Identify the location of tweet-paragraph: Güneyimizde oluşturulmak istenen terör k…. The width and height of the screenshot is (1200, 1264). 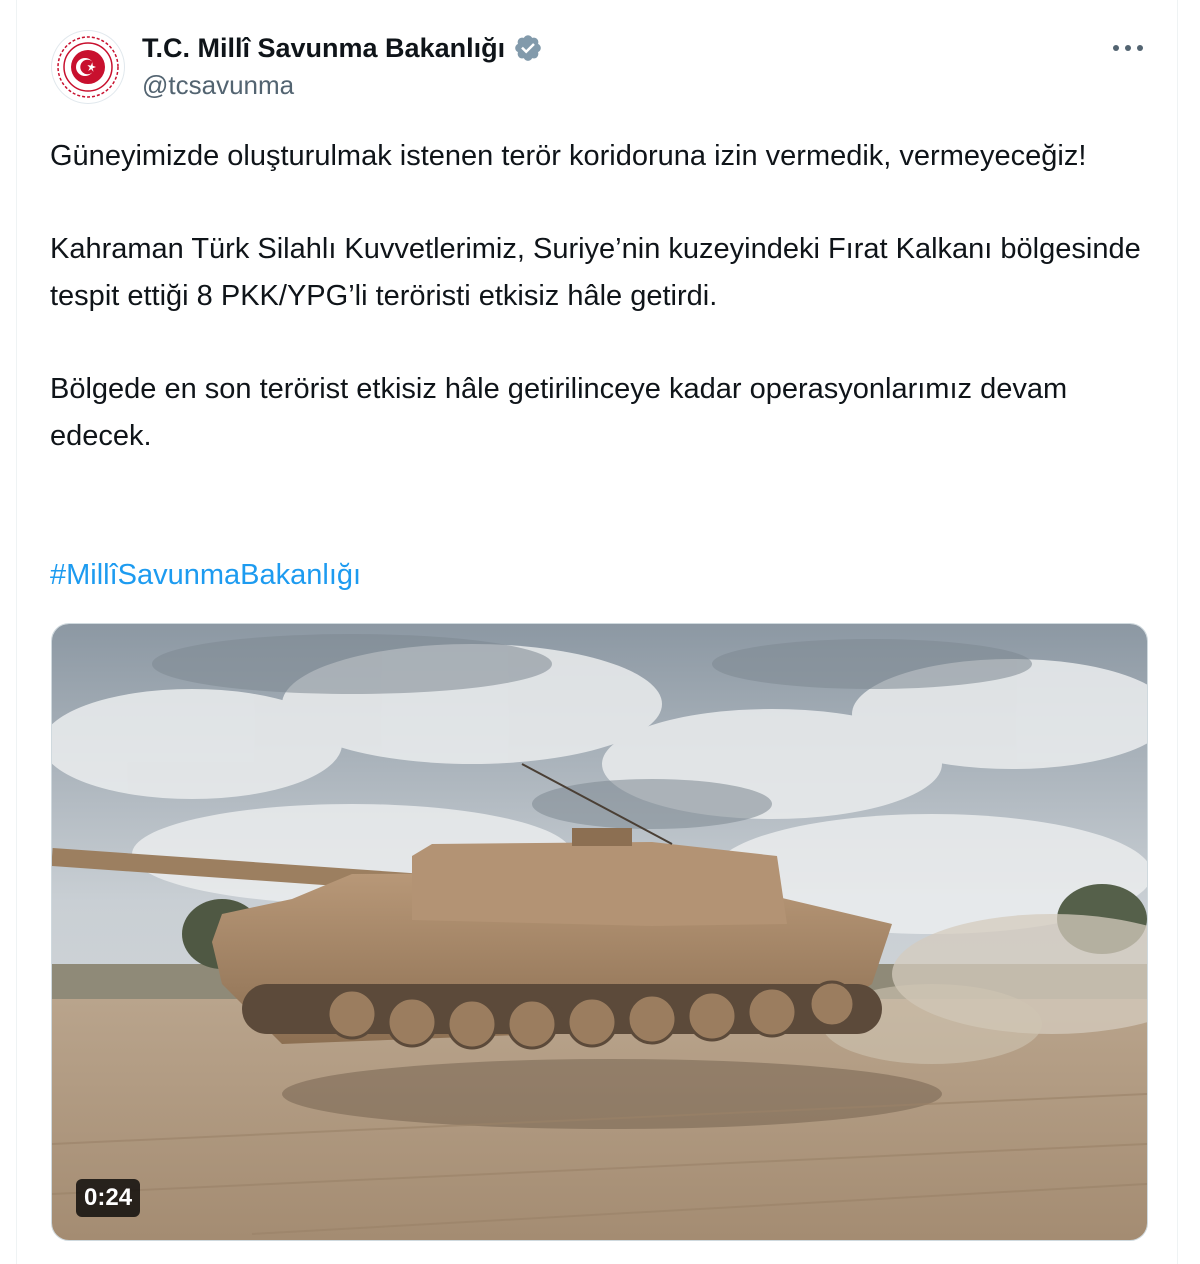
(568, 156).